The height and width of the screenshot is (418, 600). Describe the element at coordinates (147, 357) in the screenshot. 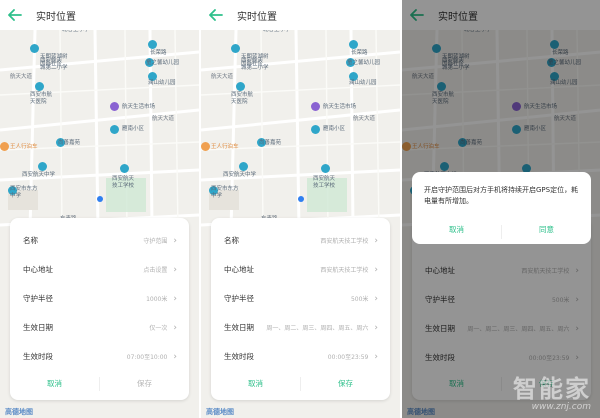

I see `row-value: 07:00至10:00` at that location.